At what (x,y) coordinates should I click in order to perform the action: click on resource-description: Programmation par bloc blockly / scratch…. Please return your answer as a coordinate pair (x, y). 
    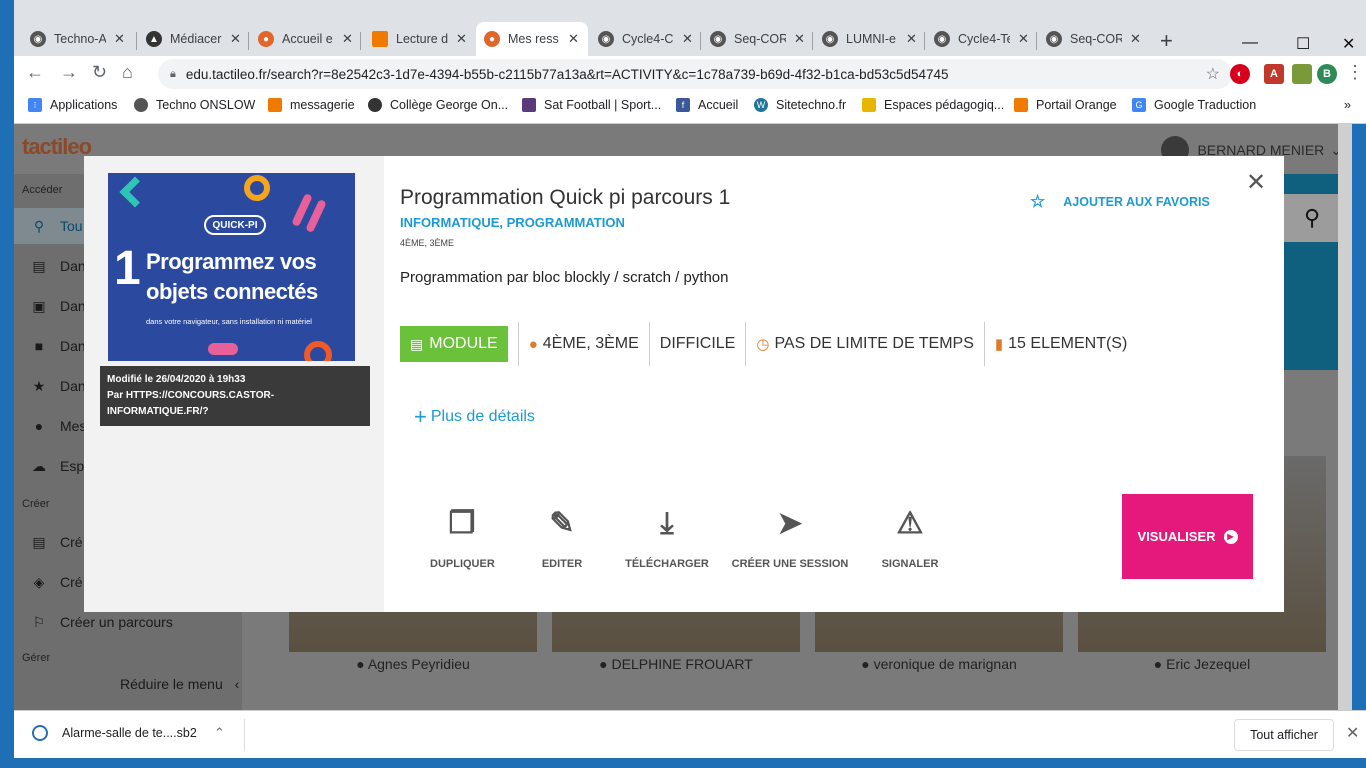
    Looking at the image, I should click on (564, 277).